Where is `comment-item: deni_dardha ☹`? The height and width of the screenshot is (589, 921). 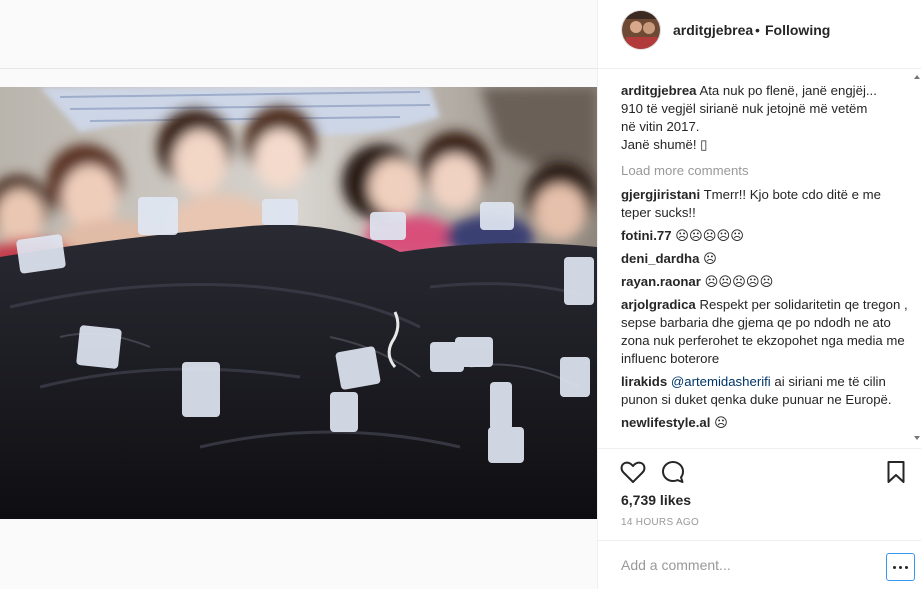
comment-item: deni_dardha ☹ is located at coordinates (764, 259).